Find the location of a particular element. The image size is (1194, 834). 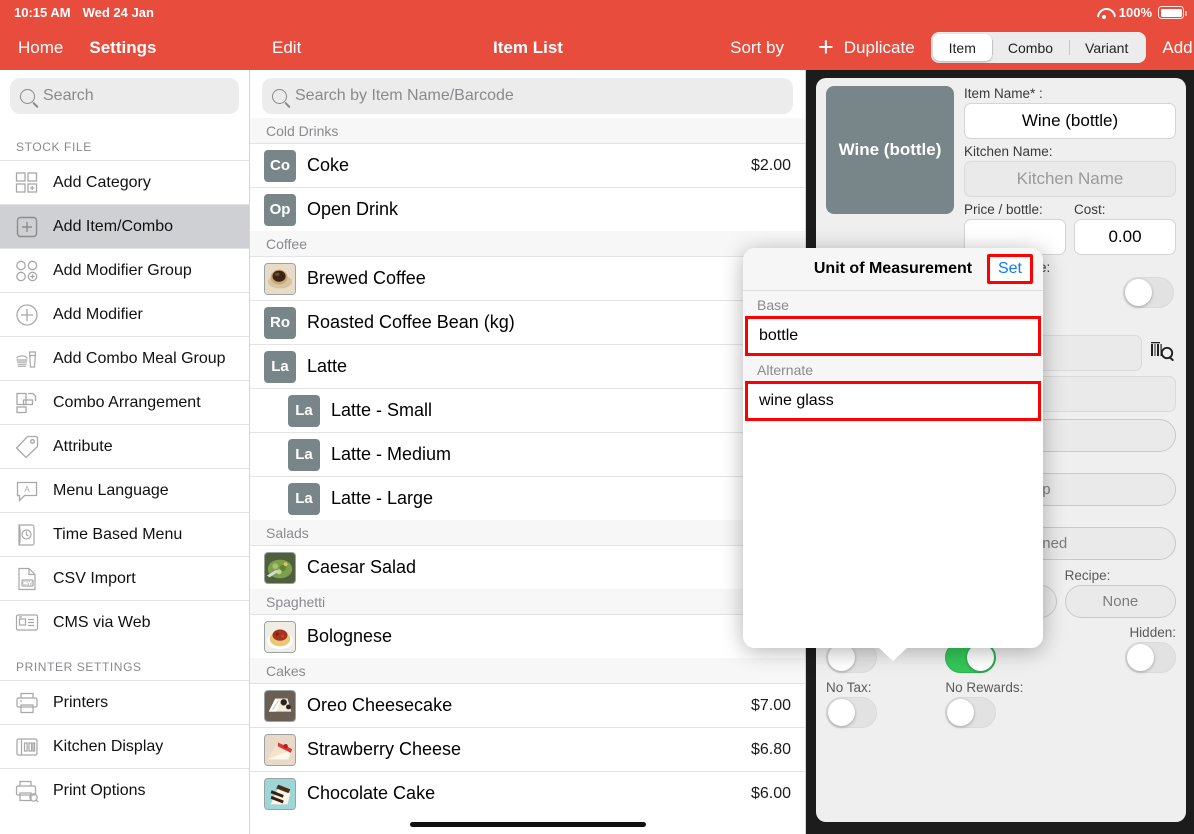

segment-item: Item is located at coordinates (962, 47).